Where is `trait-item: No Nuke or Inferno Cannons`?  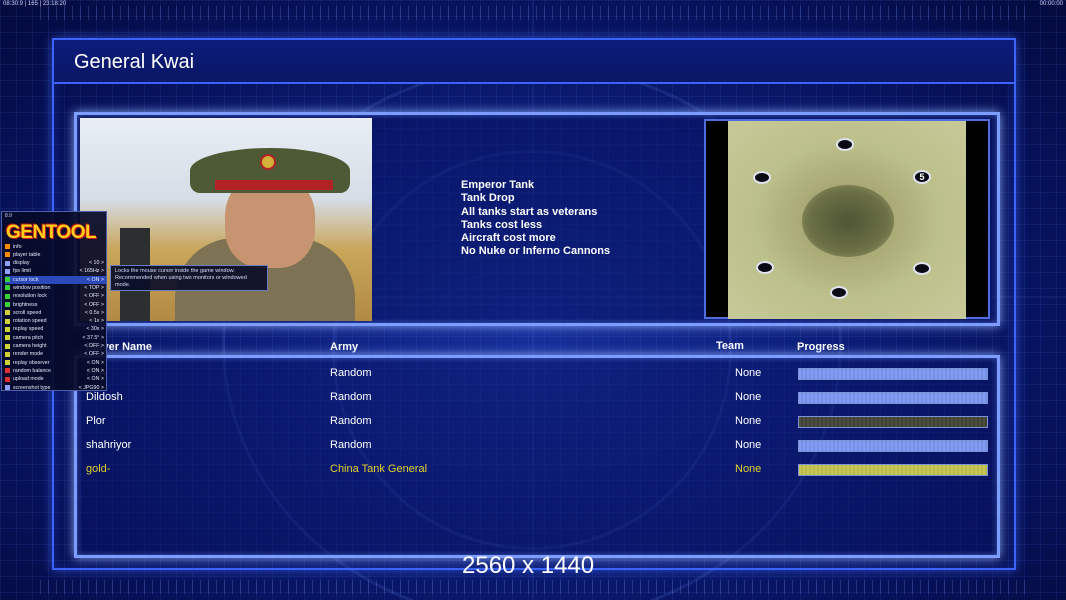 trait-item: No Nuke or Inferno Cannons is located at coordinates (536, 251).